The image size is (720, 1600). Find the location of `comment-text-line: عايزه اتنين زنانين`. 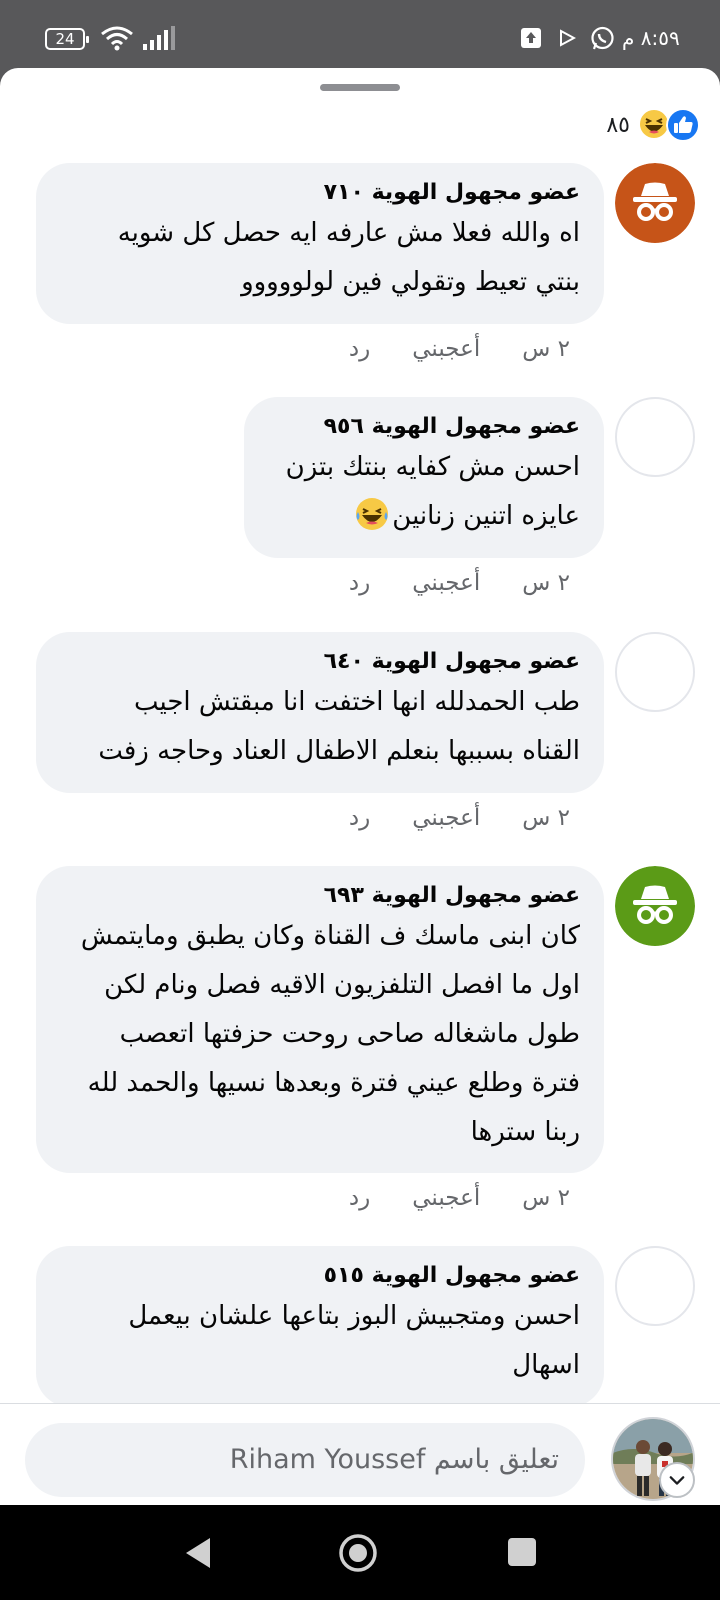

comment-text-line: عايزه اتنين زنانين is located at coordinates (486, 516).